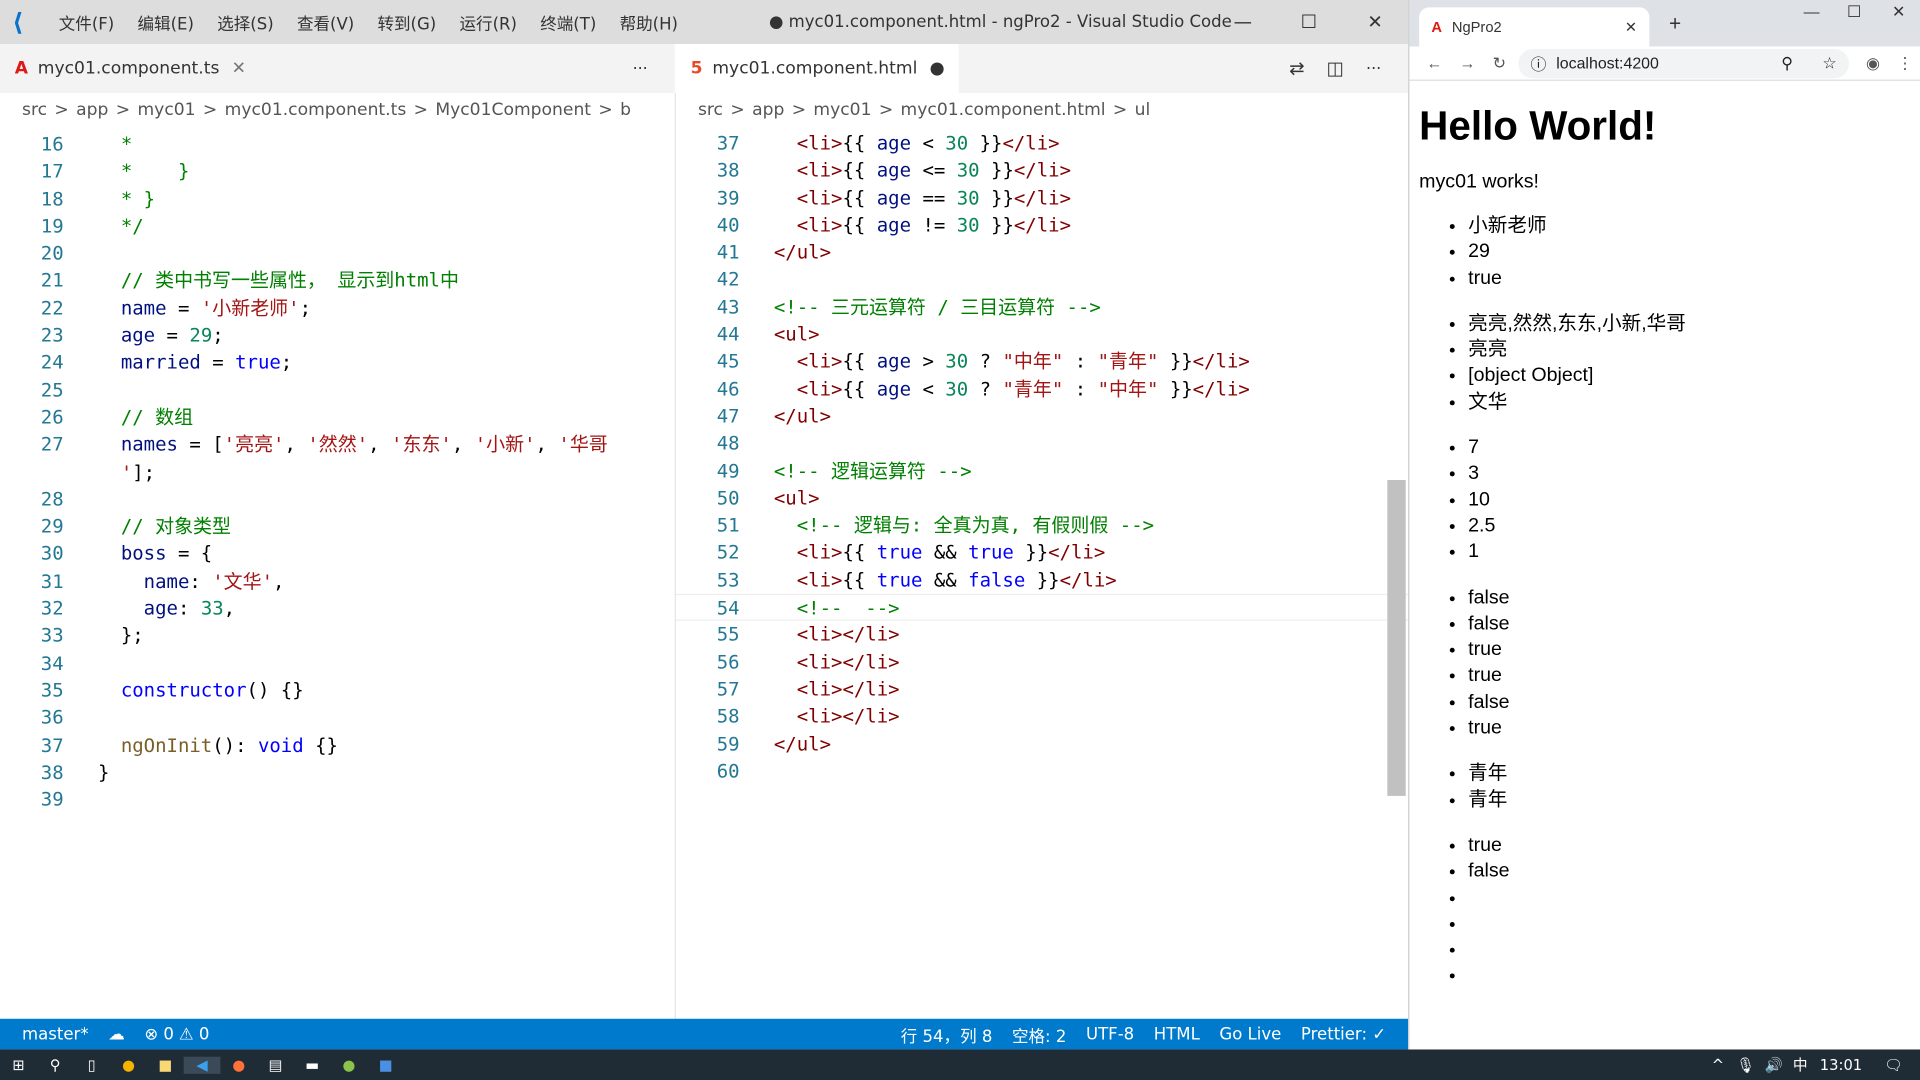 Image resolution: width=1920 pixels, height=1080 pixels. Describe the element at coordinates (1905, 63) in the screenshot. I see `browser-menu-icon: ⋮` at that location.